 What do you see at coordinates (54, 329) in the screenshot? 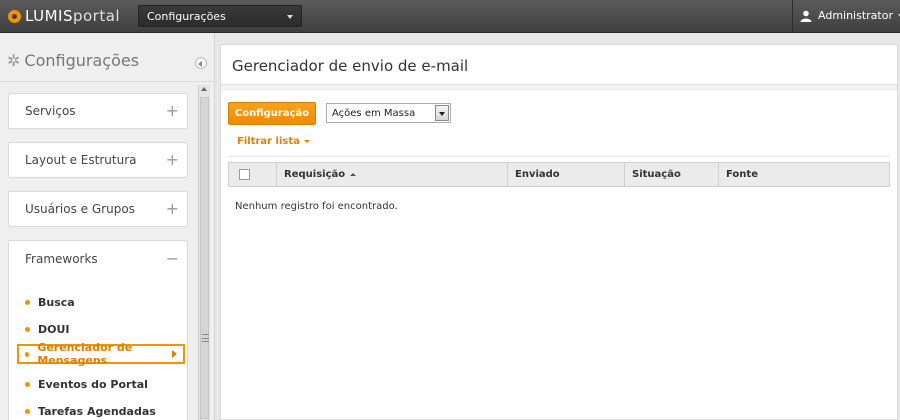
I see `sidebar-item-label: DOUI` at bounding box center [54, 329].